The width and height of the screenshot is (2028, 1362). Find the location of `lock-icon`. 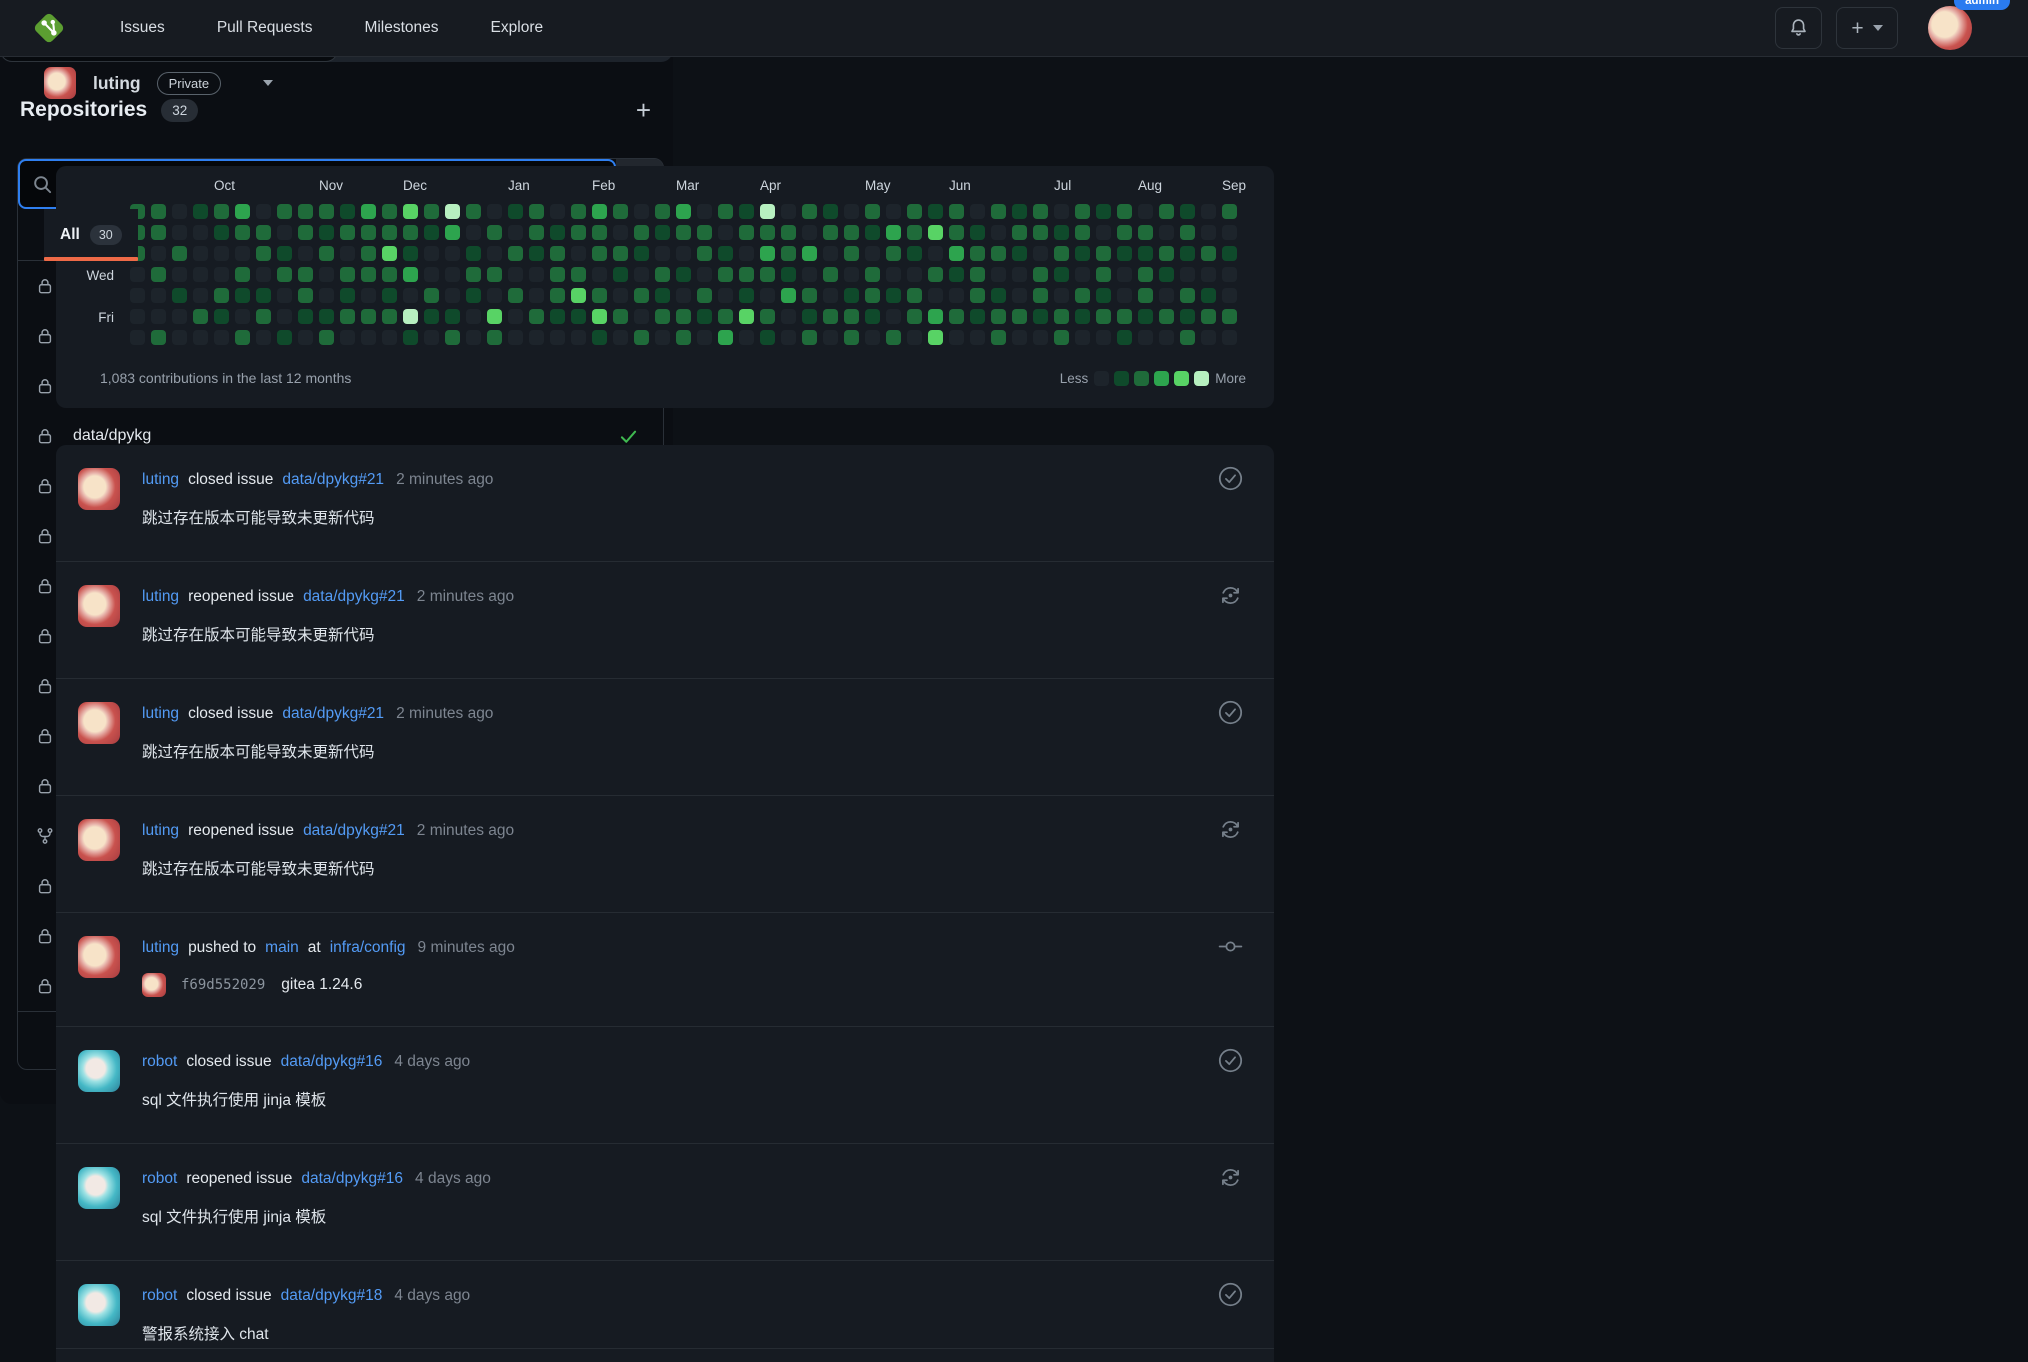

lock-icon is located at coordinates (45, 536).